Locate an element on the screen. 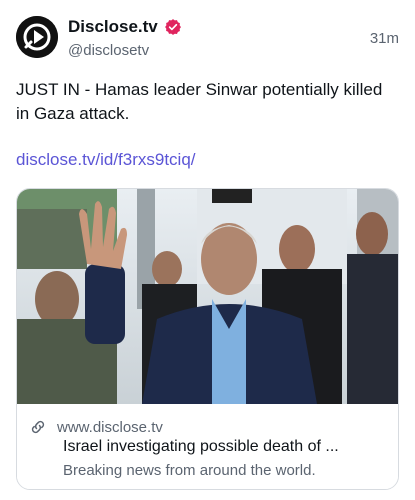 The height and width of the screenshot is (500, 415). card-description: Breaking news from around the world. is located at coordinates (189, 470).